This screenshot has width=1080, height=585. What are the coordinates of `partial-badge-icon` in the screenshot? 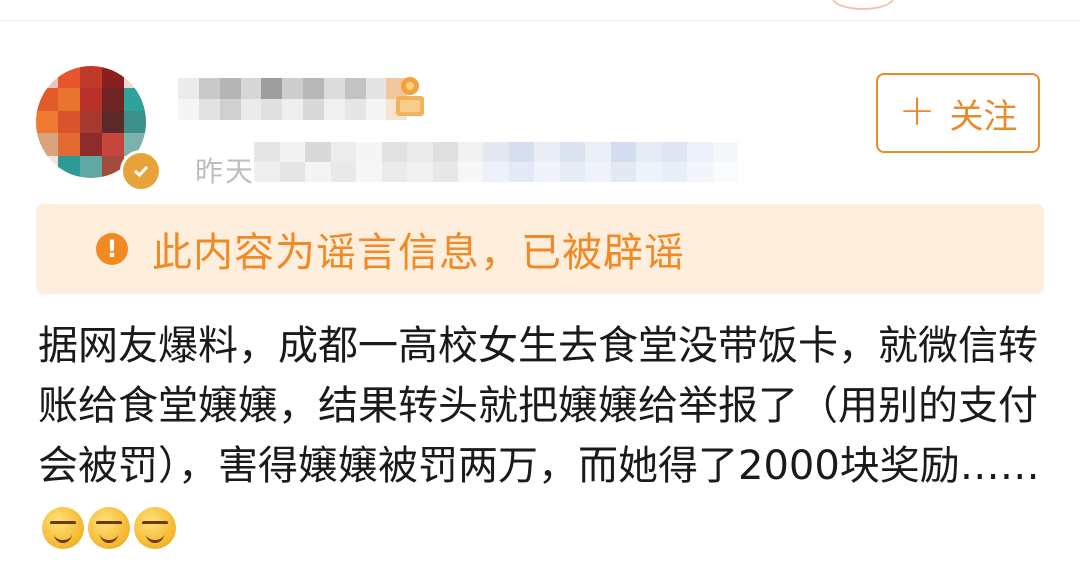 It's located at (863, 5).